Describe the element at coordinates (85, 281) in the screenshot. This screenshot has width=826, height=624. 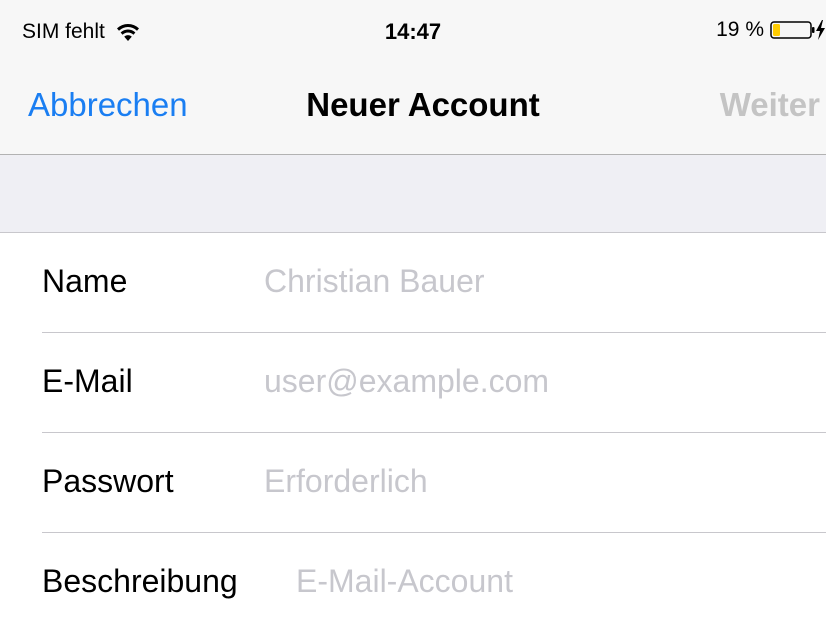
I see `name-label: Name` at that location.